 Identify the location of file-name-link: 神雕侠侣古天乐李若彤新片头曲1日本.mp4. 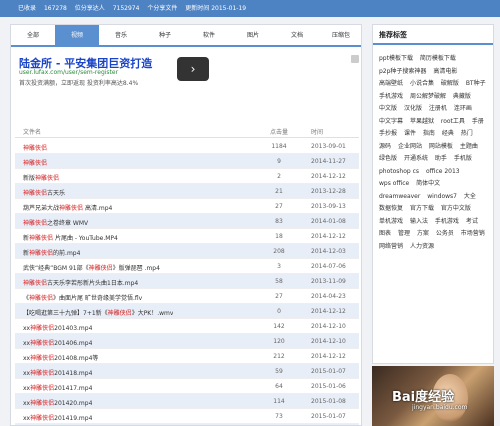
(80, 282).